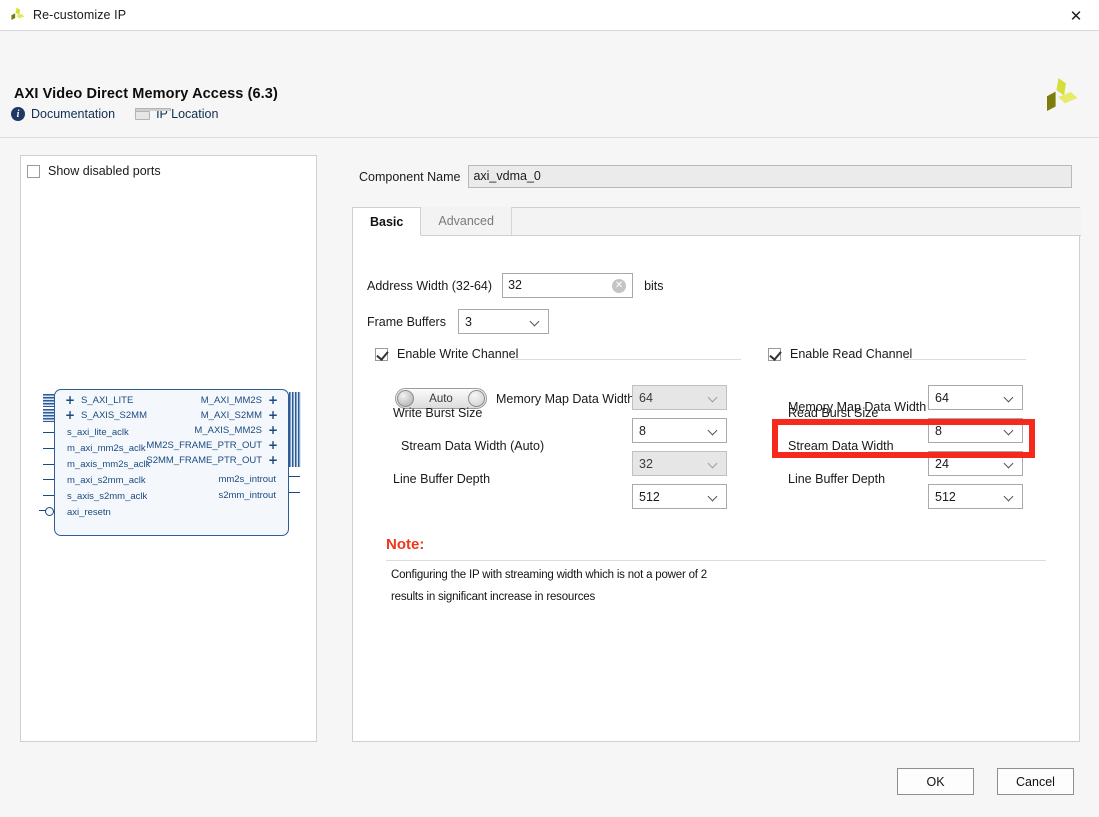 This screenshot has height=817, width=1099. Describe the element at coordinates (503, 321) in the screenshot. I see `frame-buffers-select: 3` at that location.